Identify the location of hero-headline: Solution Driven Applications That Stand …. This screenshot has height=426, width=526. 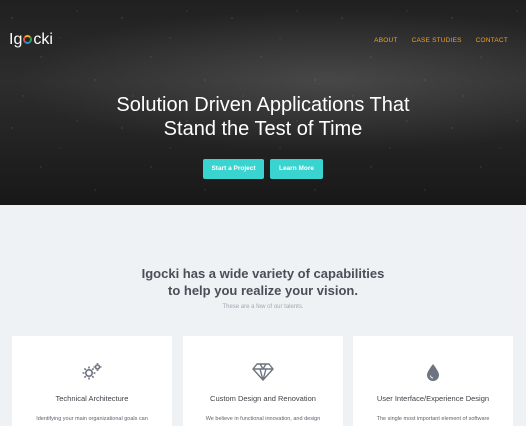
(263, 117).